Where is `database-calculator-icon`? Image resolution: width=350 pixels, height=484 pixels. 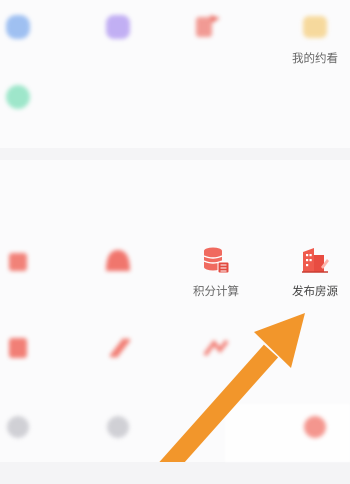 database-calculator-icon is located at coordinates (216, 260).